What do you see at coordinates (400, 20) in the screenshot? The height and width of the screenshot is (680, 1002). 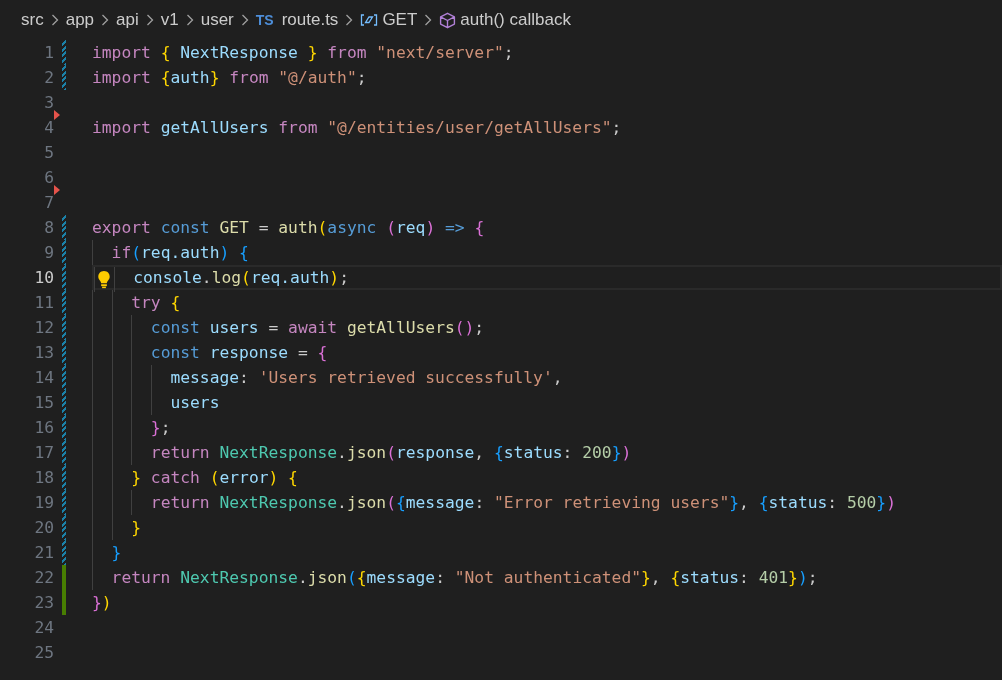 I see `breadcrumb-item: GET` at bounding box center [400, 20].